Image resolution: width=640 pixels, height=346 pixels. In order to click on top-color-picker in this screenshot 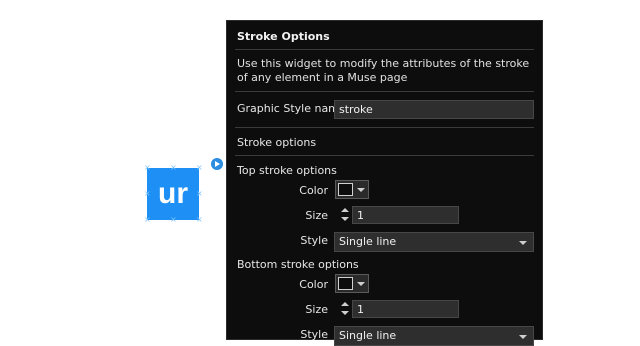, I will do `click(352, 189)`.